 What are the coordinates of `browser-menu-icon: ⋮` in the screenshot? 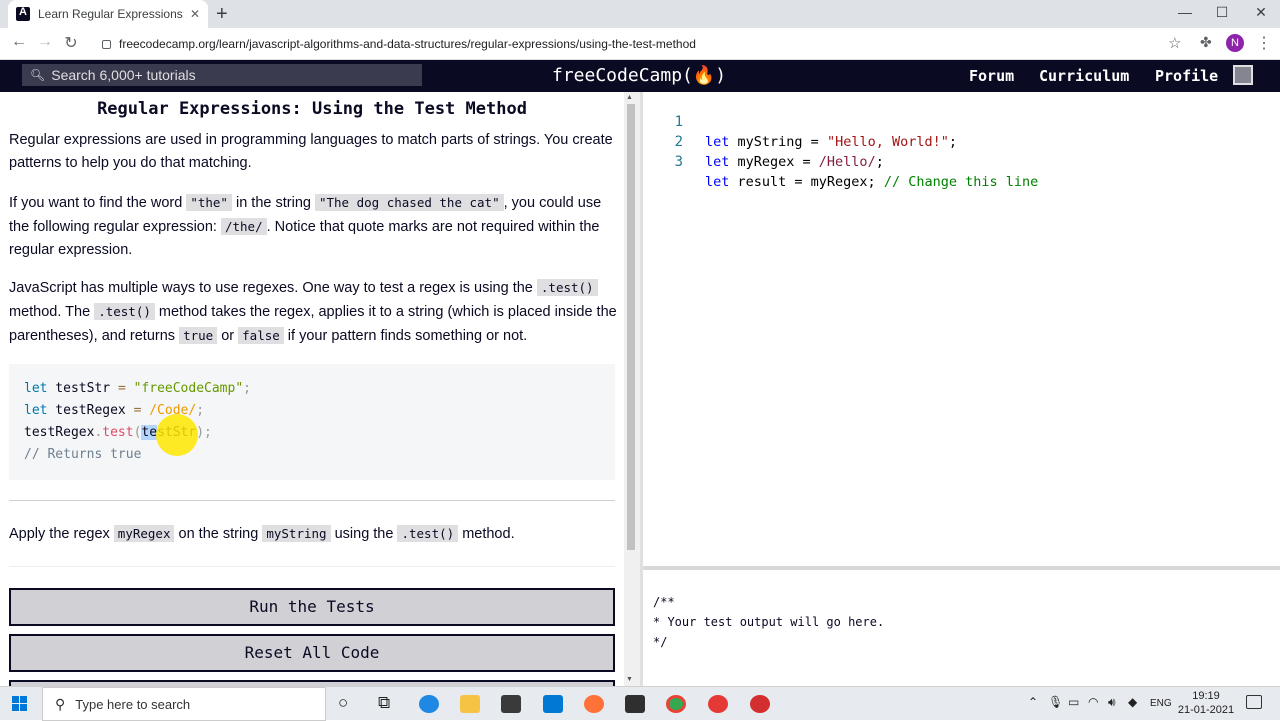 It's located at (1264, 43).